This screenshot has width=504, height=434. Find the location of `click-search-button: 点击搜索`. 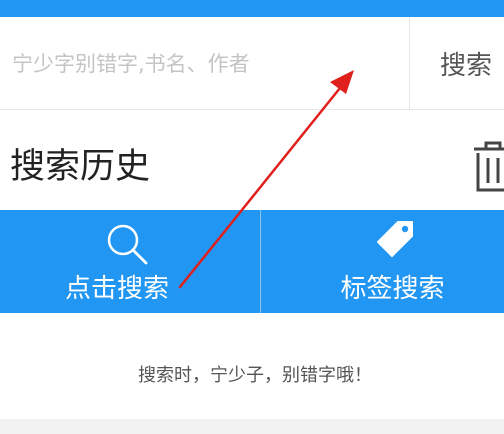

click-search-button: 点击搜索 is located at coordinates (130, 261).